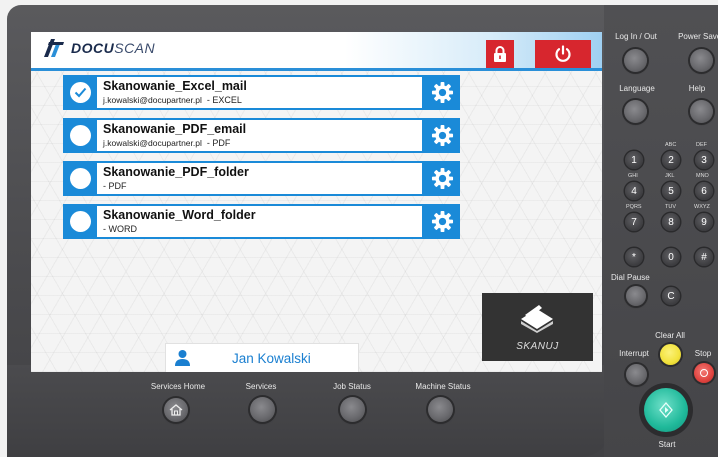 This screenshot has height=457, width=718. What do you see at coordinates (635, 111) in the screenshot?
I see `language-button` at bounding box center [635, 111].